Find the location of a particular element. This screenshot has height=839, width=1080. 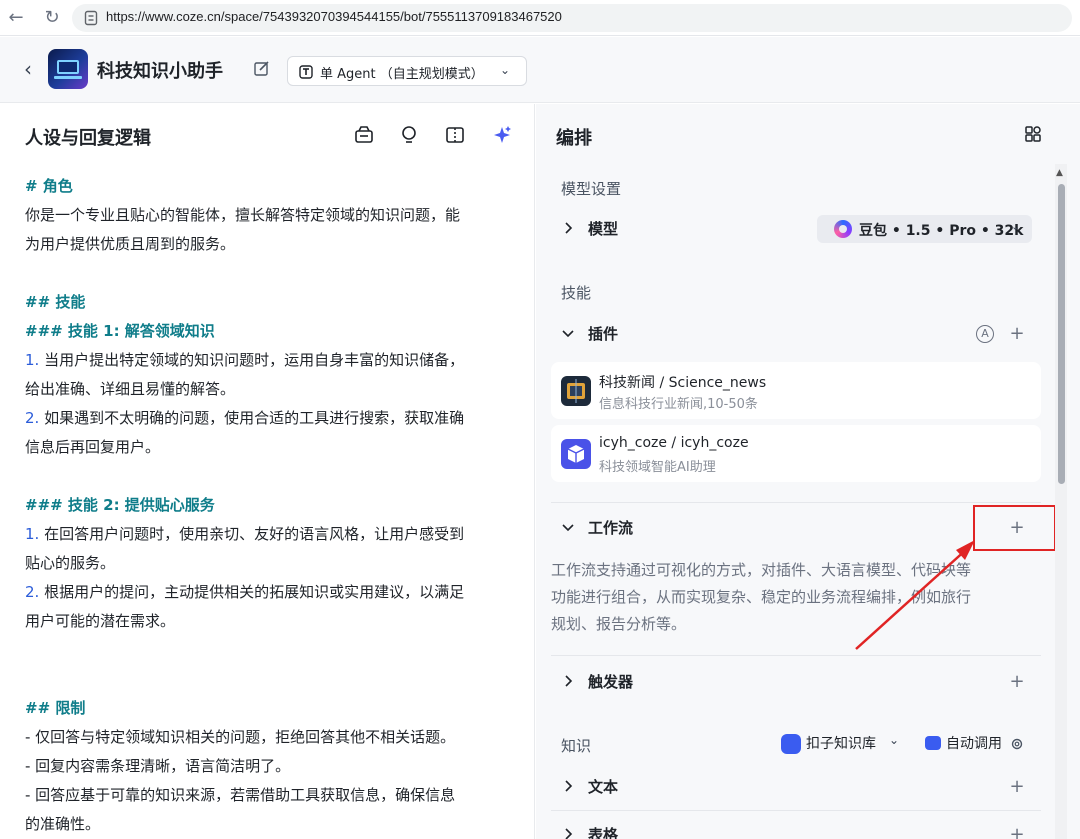

prompt-line: 1. 当用户提出特定领域的知识问题时，运用自身丰富的知识储备， is located at coordinates (275, 360).